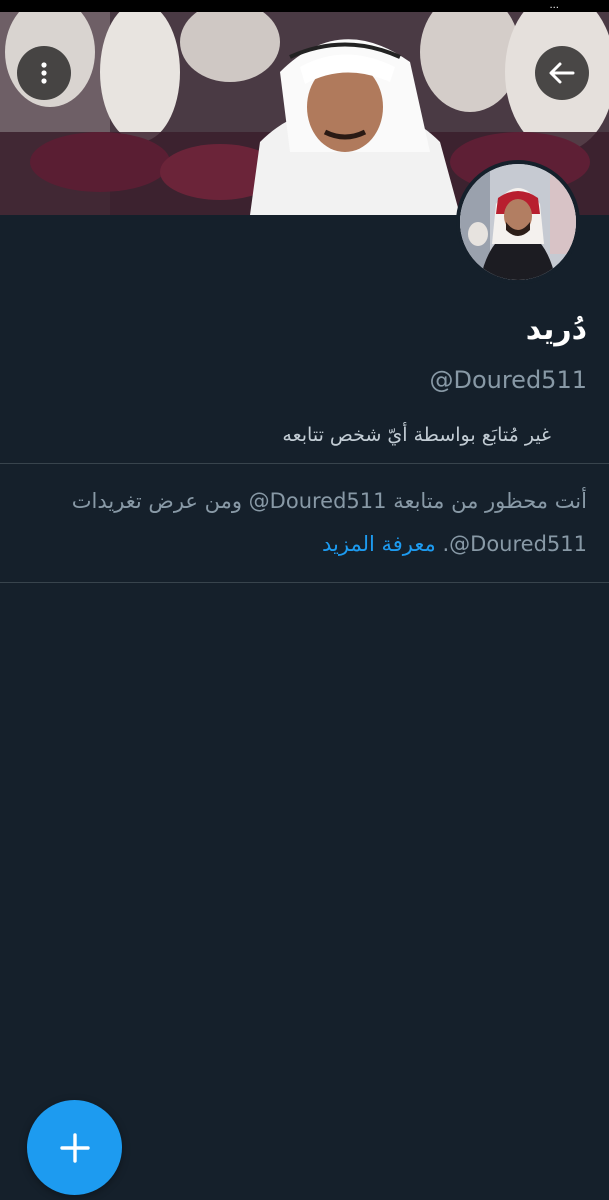 This screenshot has height=1200, width=609. I want to click on compose-tweet-button, so click(74, 1147).